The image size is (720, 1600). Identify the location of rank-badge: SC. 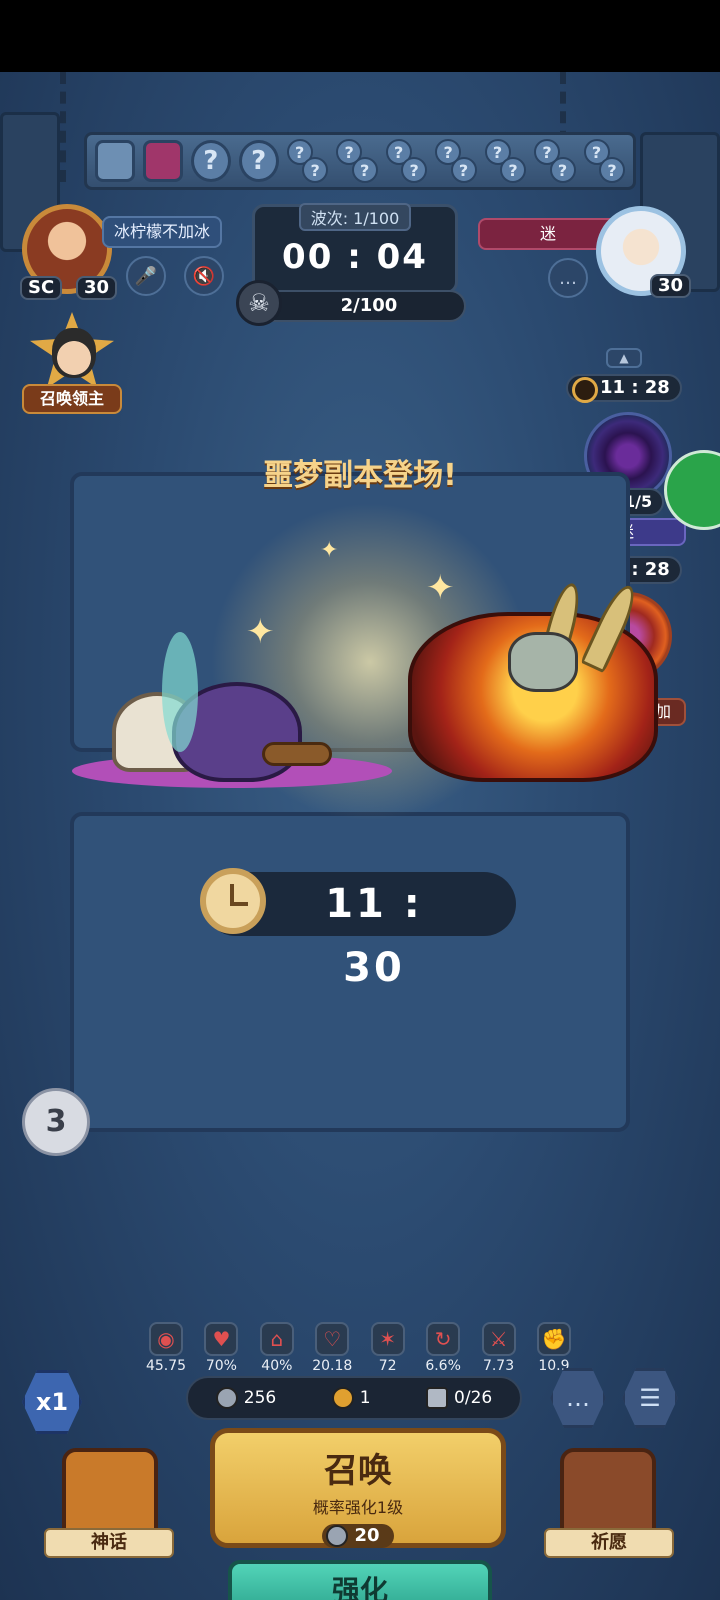
(41, 288).